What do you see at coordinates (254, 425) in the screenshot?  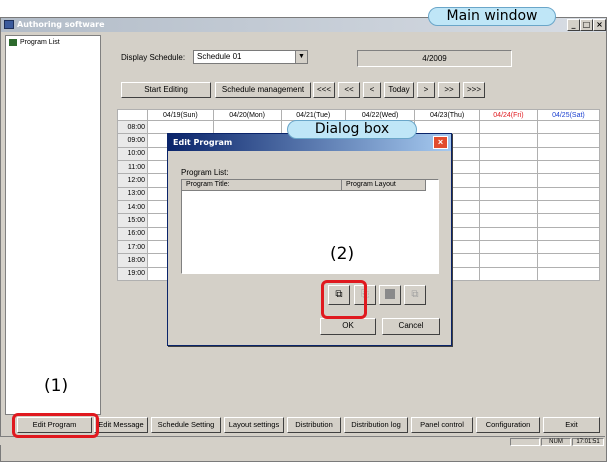 I see `layout-settings-button: Layout settings` at bounding box center [254, 425].